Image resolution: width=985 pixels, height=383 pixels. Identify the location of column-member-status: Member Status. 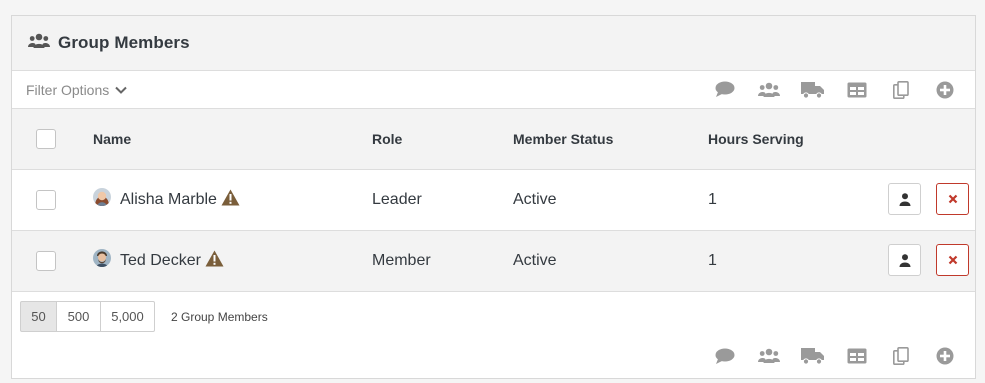
(563, 139).